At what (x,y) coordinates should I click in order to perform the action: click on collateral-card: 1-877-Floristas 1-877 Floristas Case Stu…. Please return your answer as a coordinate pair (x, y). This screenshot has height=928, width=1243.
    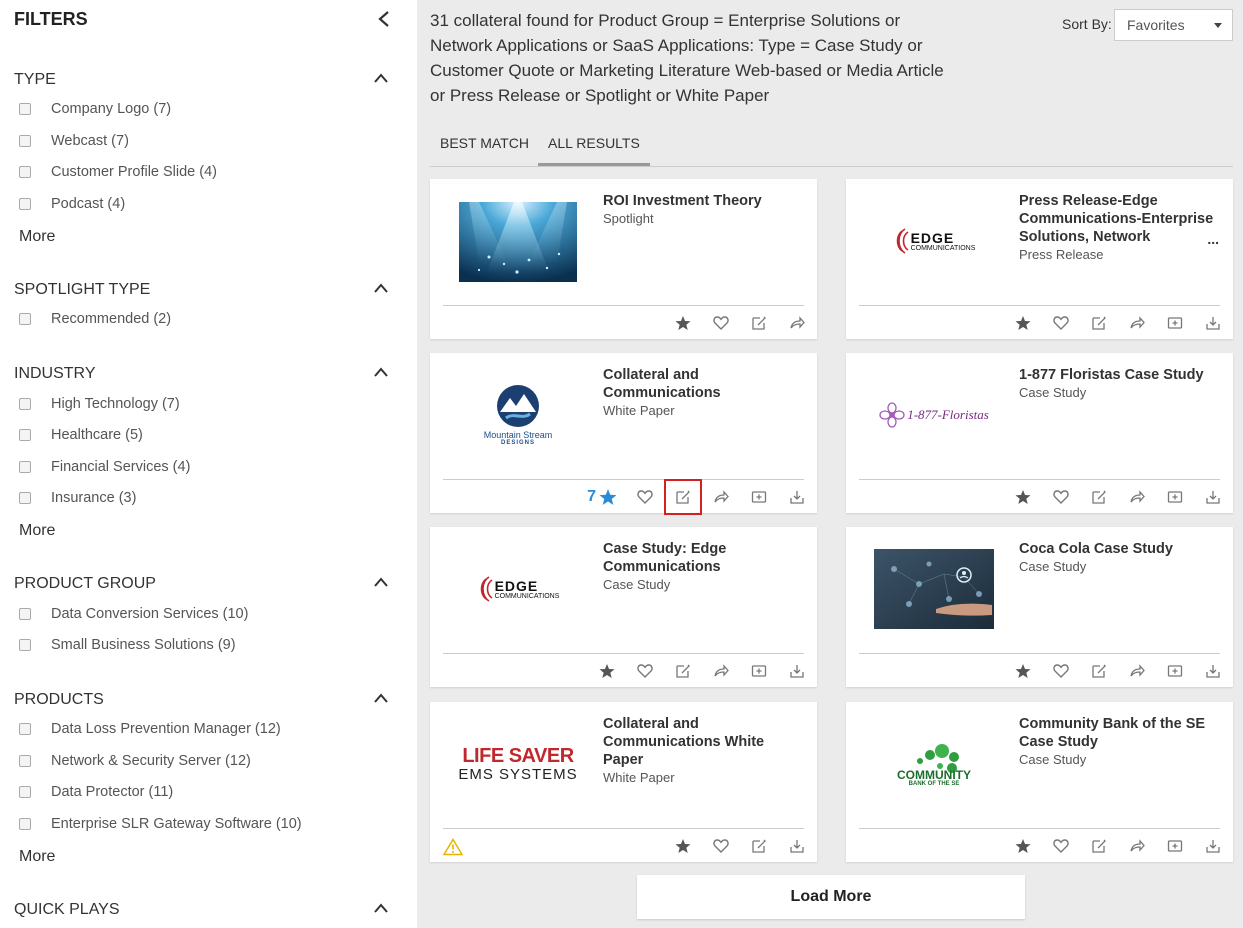
    Looking at the image, I should click on (1039, 433).